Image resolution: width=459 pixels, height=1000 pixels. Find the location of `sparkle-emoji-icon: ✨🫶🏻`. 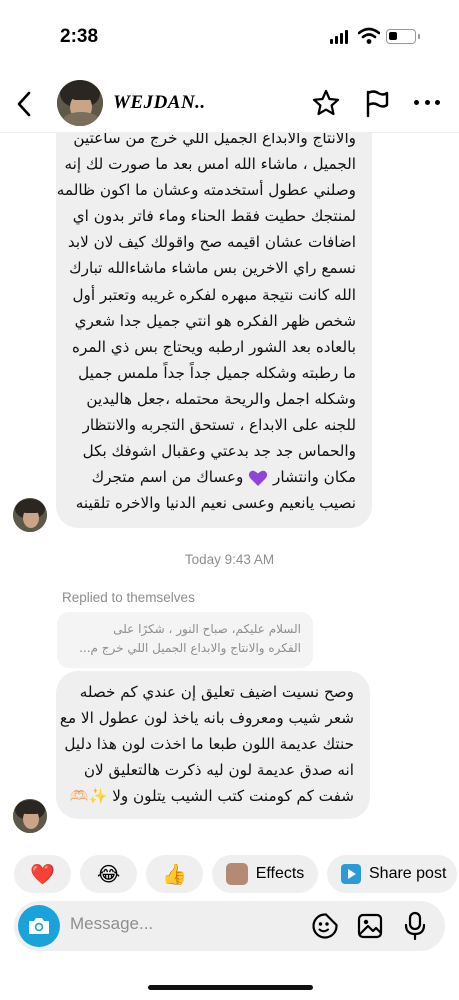

sparkle-emoji-icon: ✨🫶🏻 is located at coordinates (88, 796).